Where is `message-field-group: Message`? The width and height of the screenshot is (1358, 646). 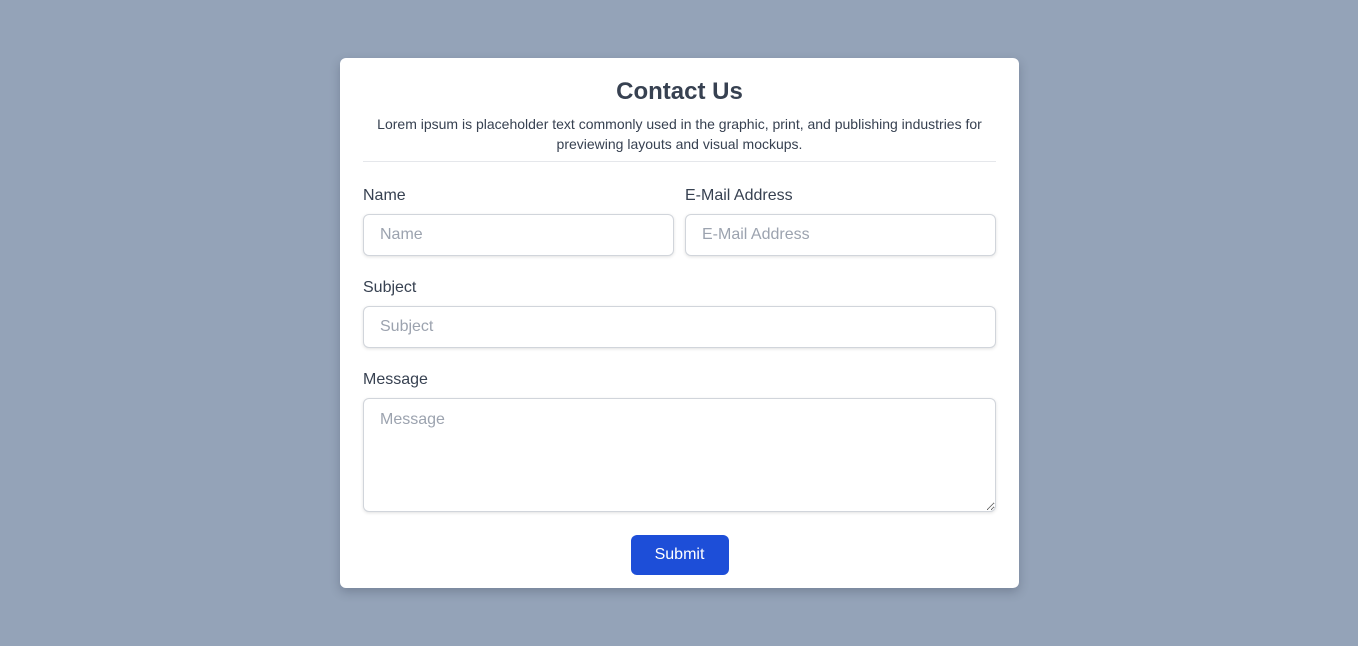 message-field-group: Message is located at coordinates (679, 441).